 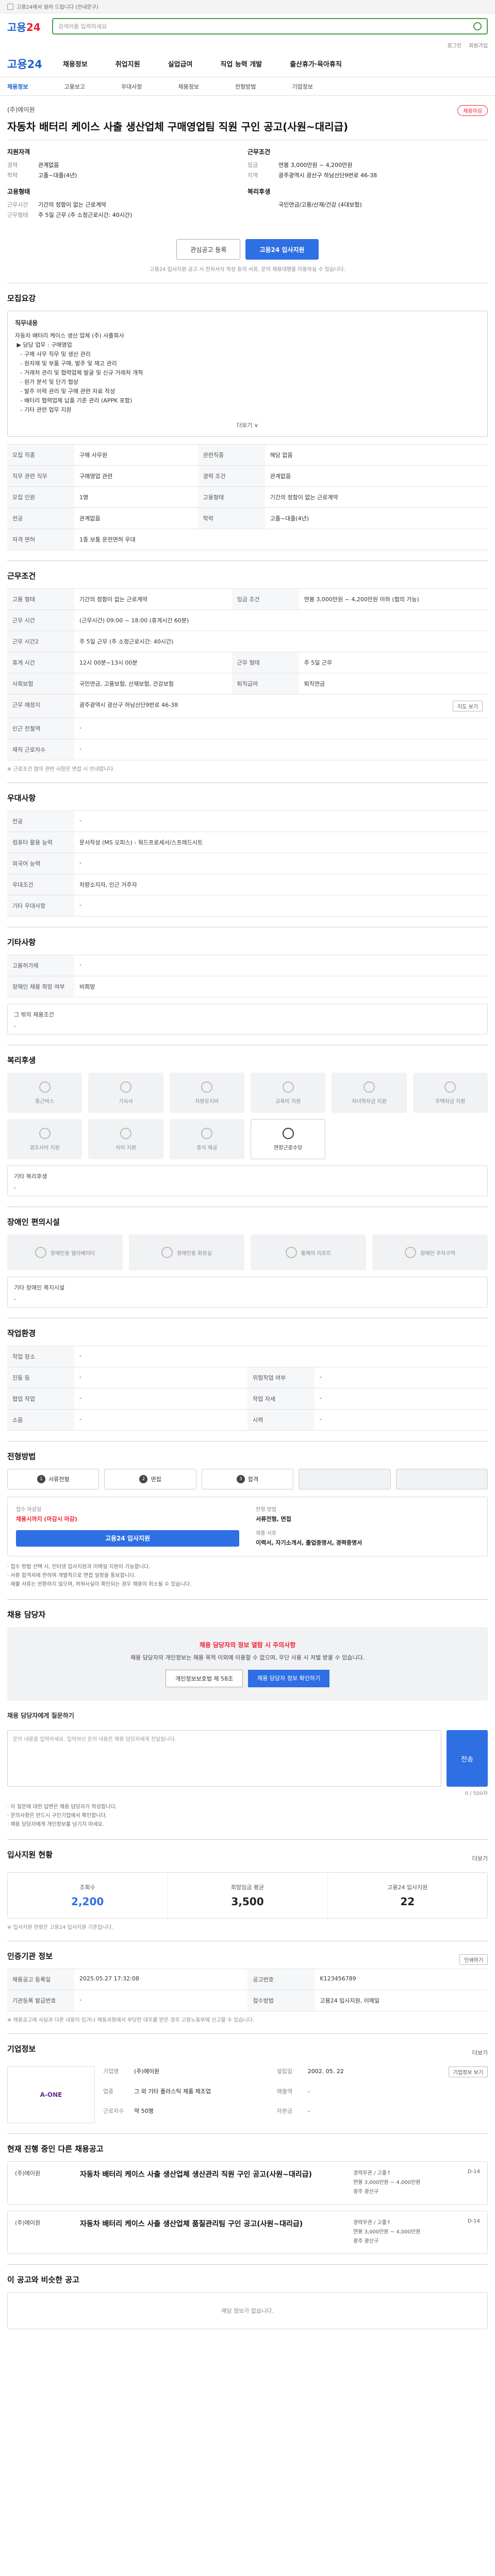 I want to click on welfare-item: 중식 제공, so click(x=206, y=1139).